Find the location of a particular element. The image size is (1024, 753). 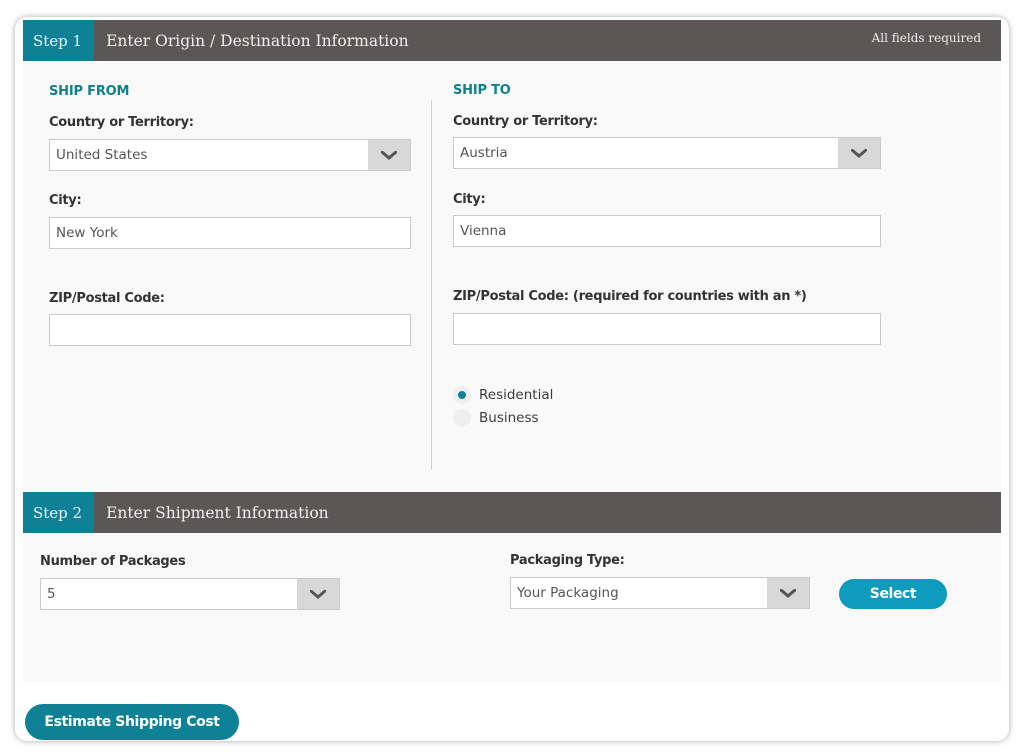

ship-from-country-value: United States is located at coordinates (102, 155).